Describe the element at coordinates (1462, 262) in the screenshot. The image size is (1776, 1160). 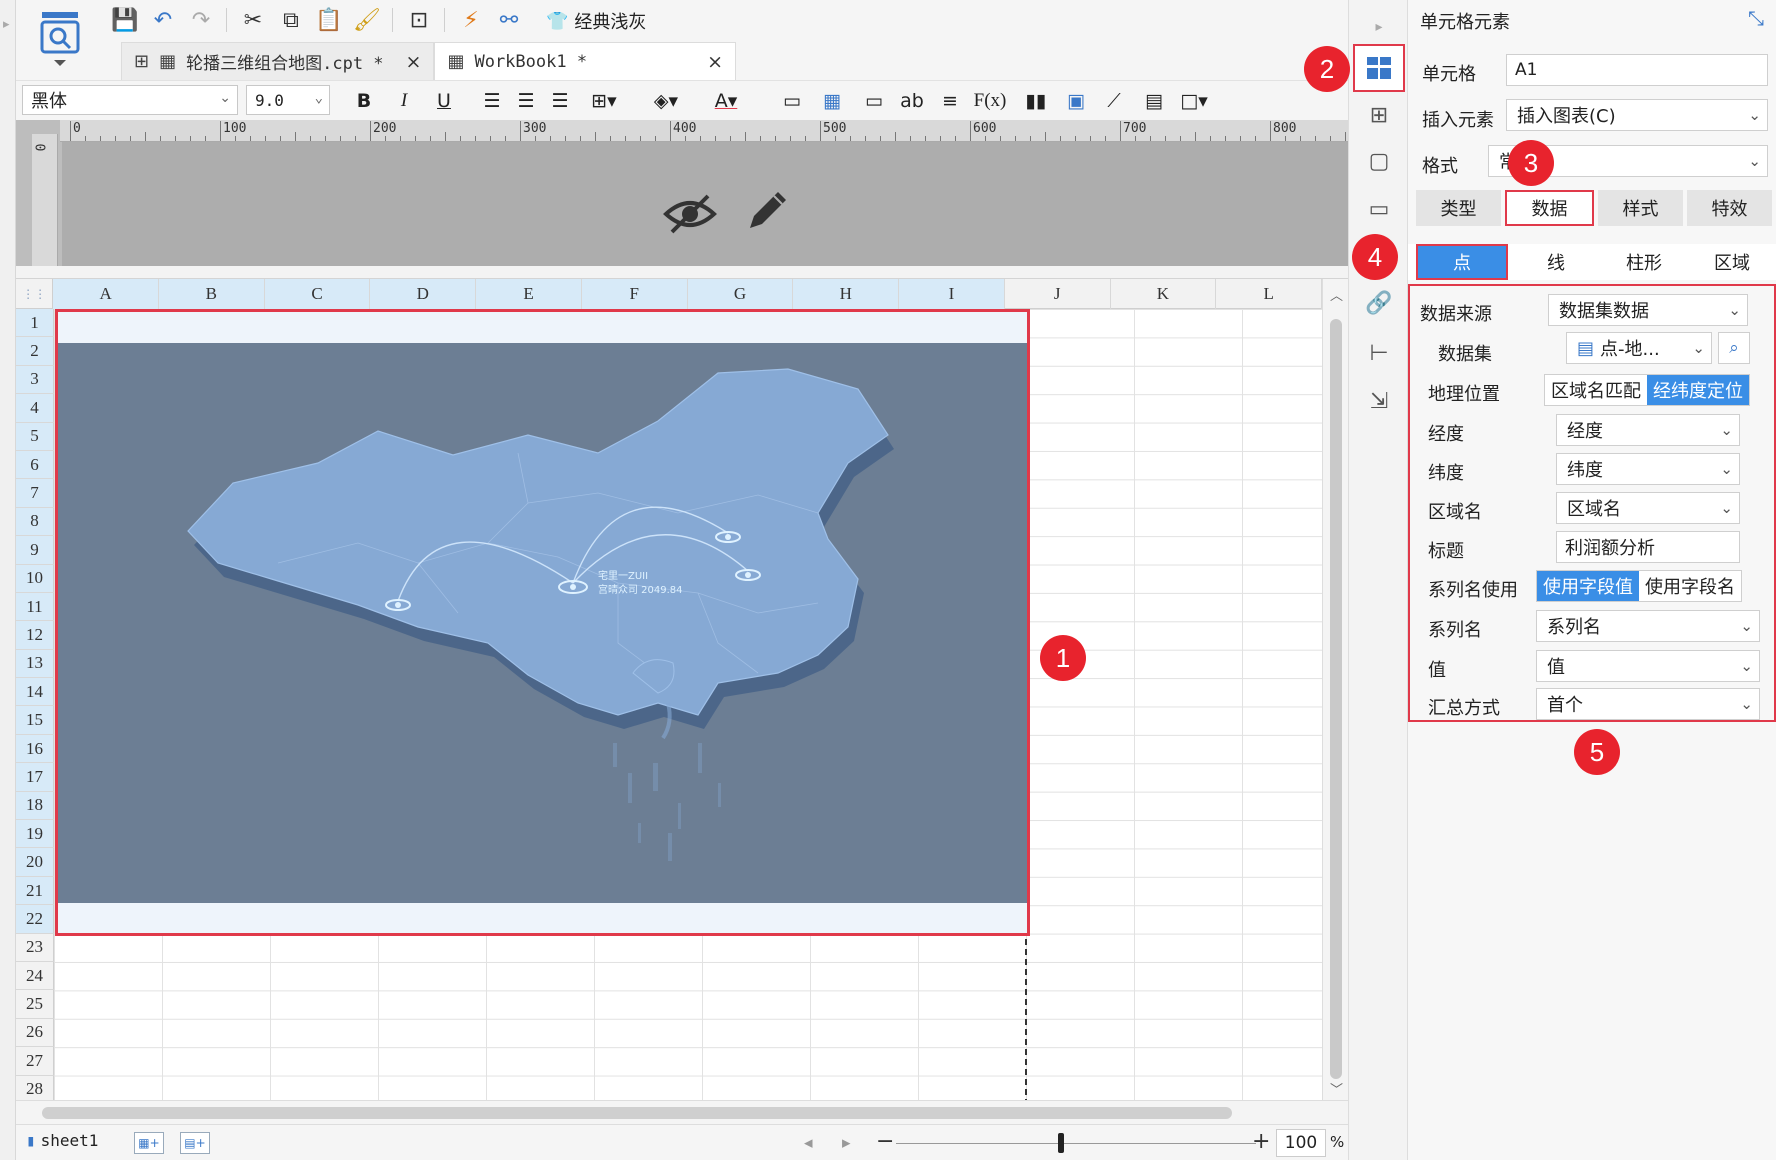
I see `tab-point: 点` at that location.